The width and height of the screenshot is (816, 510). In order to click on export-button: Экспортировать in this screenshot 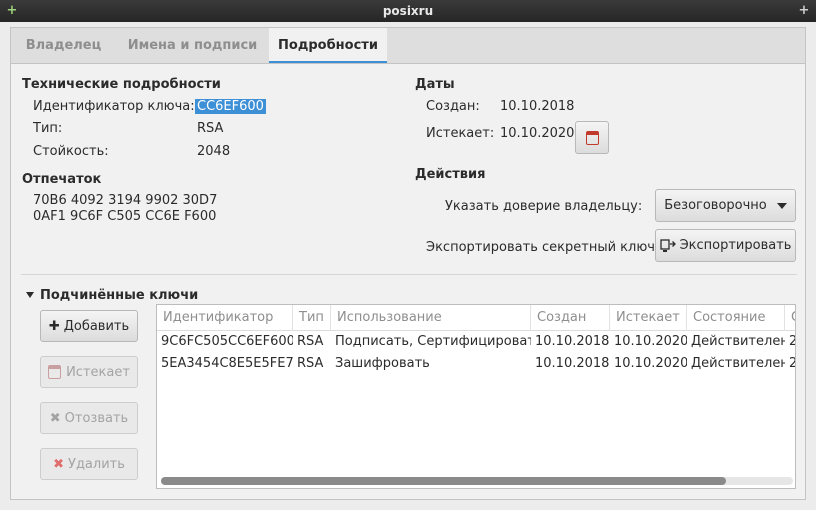, I will do `click(725, 245)`.